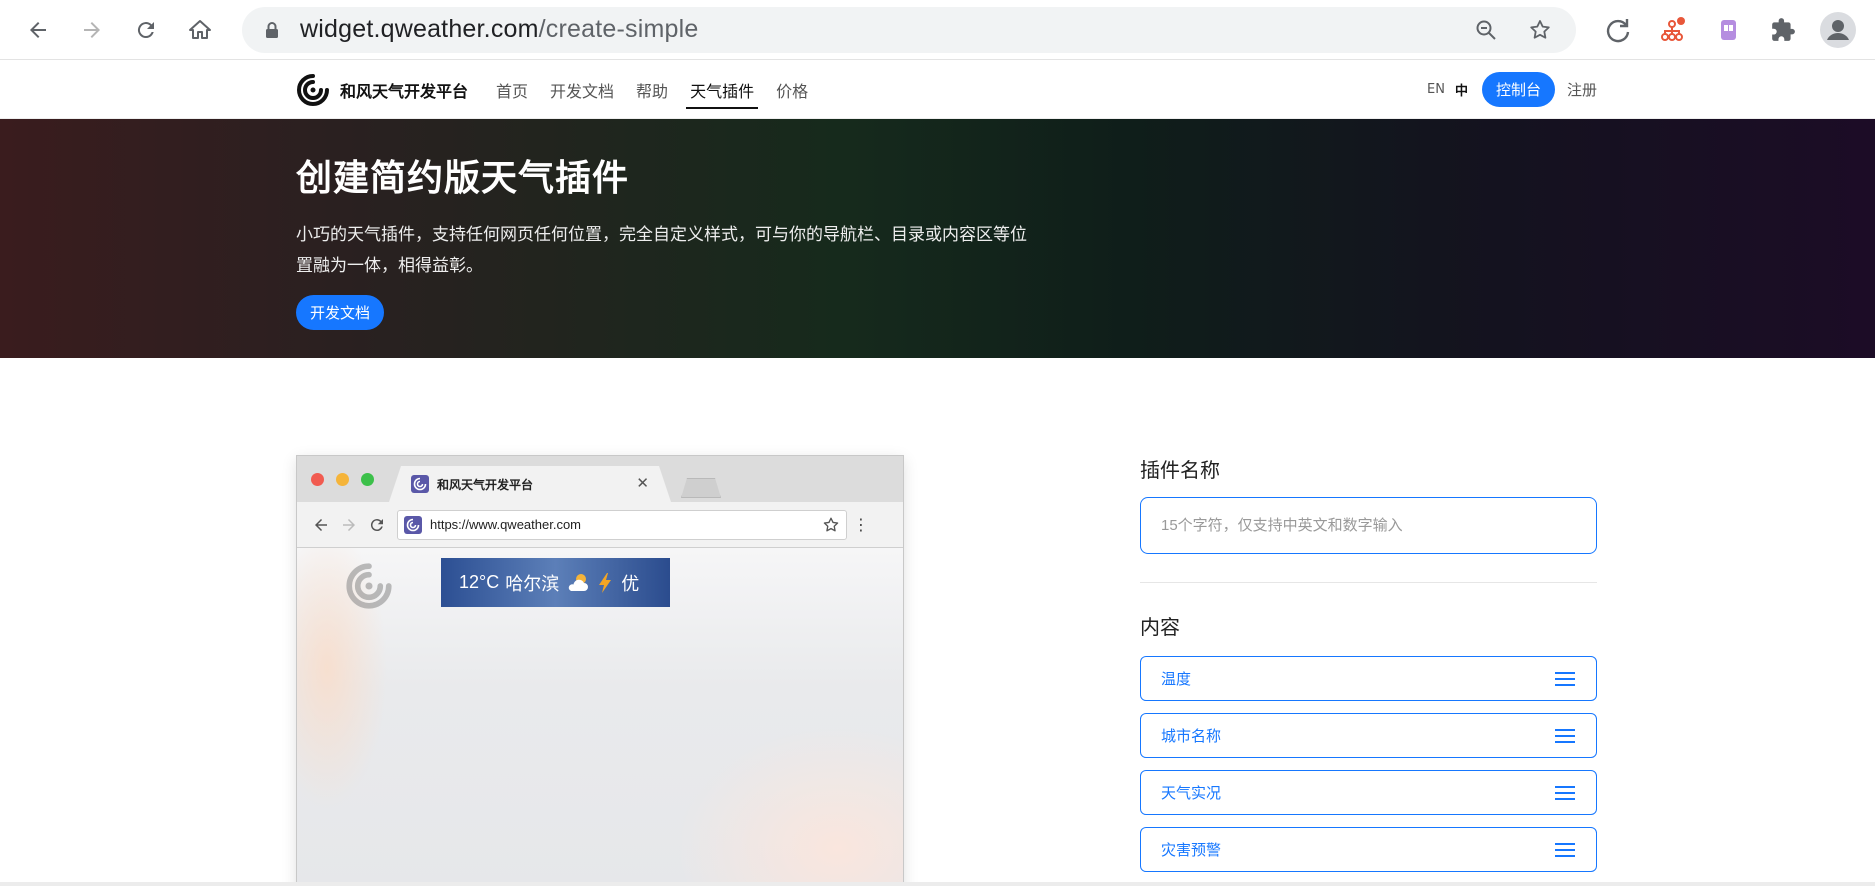 The height and width of the screenshot is (886, 1875). What do you see at coordinates (413, 524) in the screenshot?
I see `preview-site-icon` at bounding box center [413, 524].